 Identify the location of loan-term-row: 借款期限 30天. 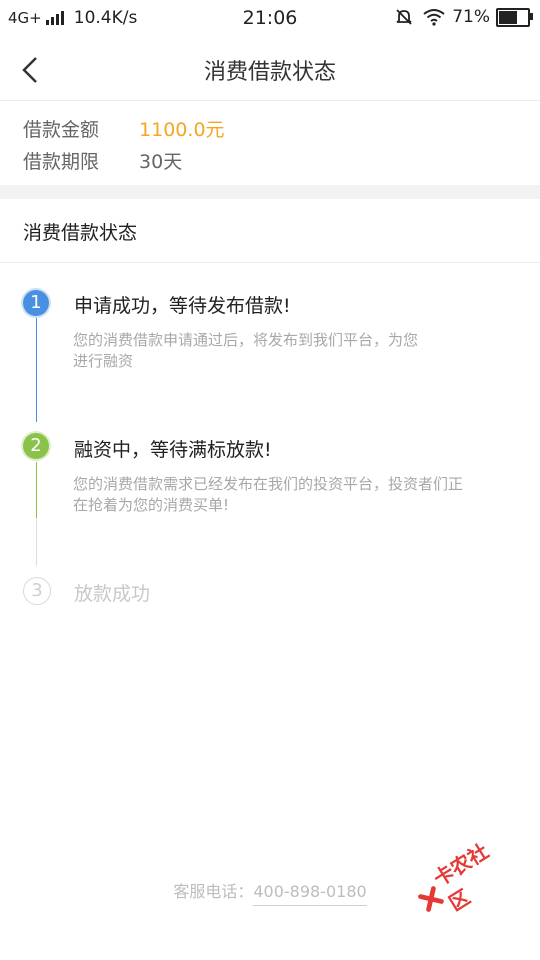
(102, 160).